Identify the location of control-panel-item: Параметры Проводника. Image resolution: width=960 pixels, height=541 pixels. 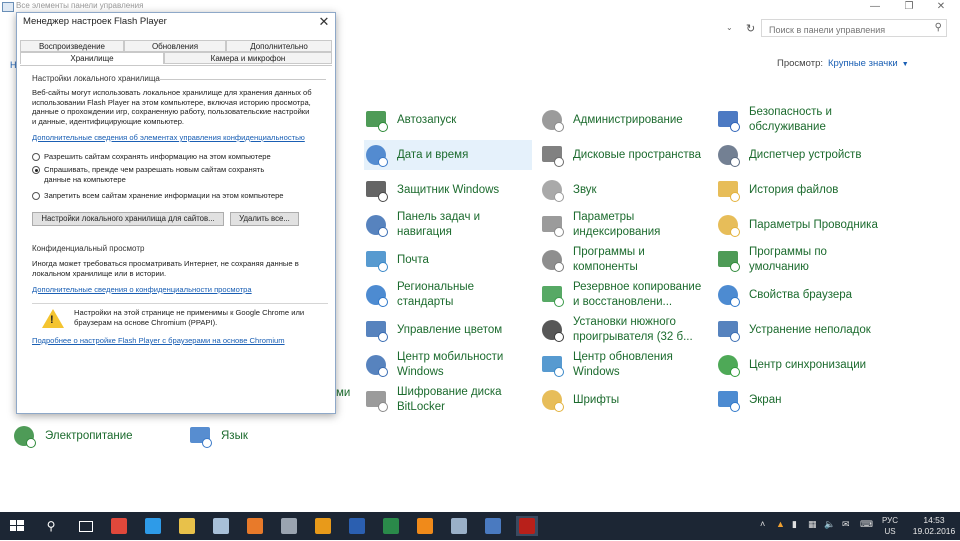
(800, 225).